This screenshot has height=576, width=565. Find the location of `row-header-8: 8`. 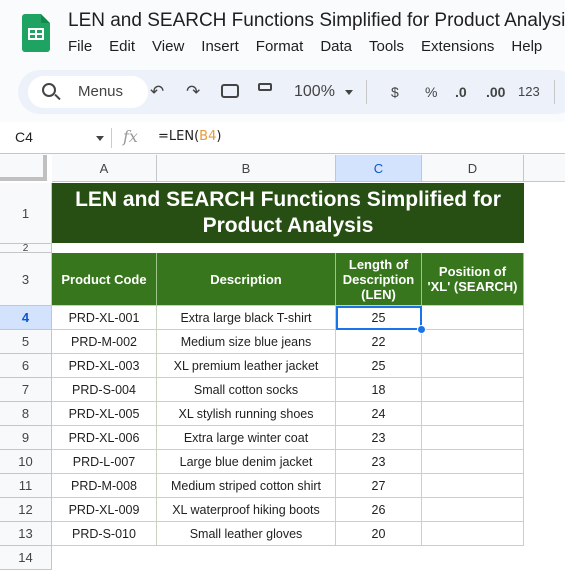

row-header-8: 8 is located at coordinates (26, 414).